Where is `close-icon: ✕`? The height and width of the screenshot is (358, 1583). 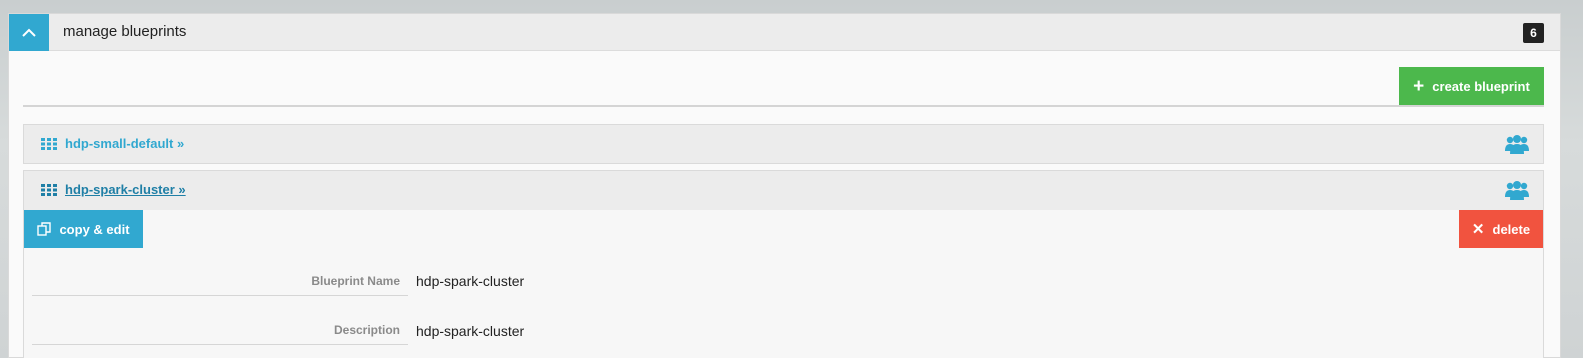
close-icon: ✕ is located at coordinates (1478, 229).